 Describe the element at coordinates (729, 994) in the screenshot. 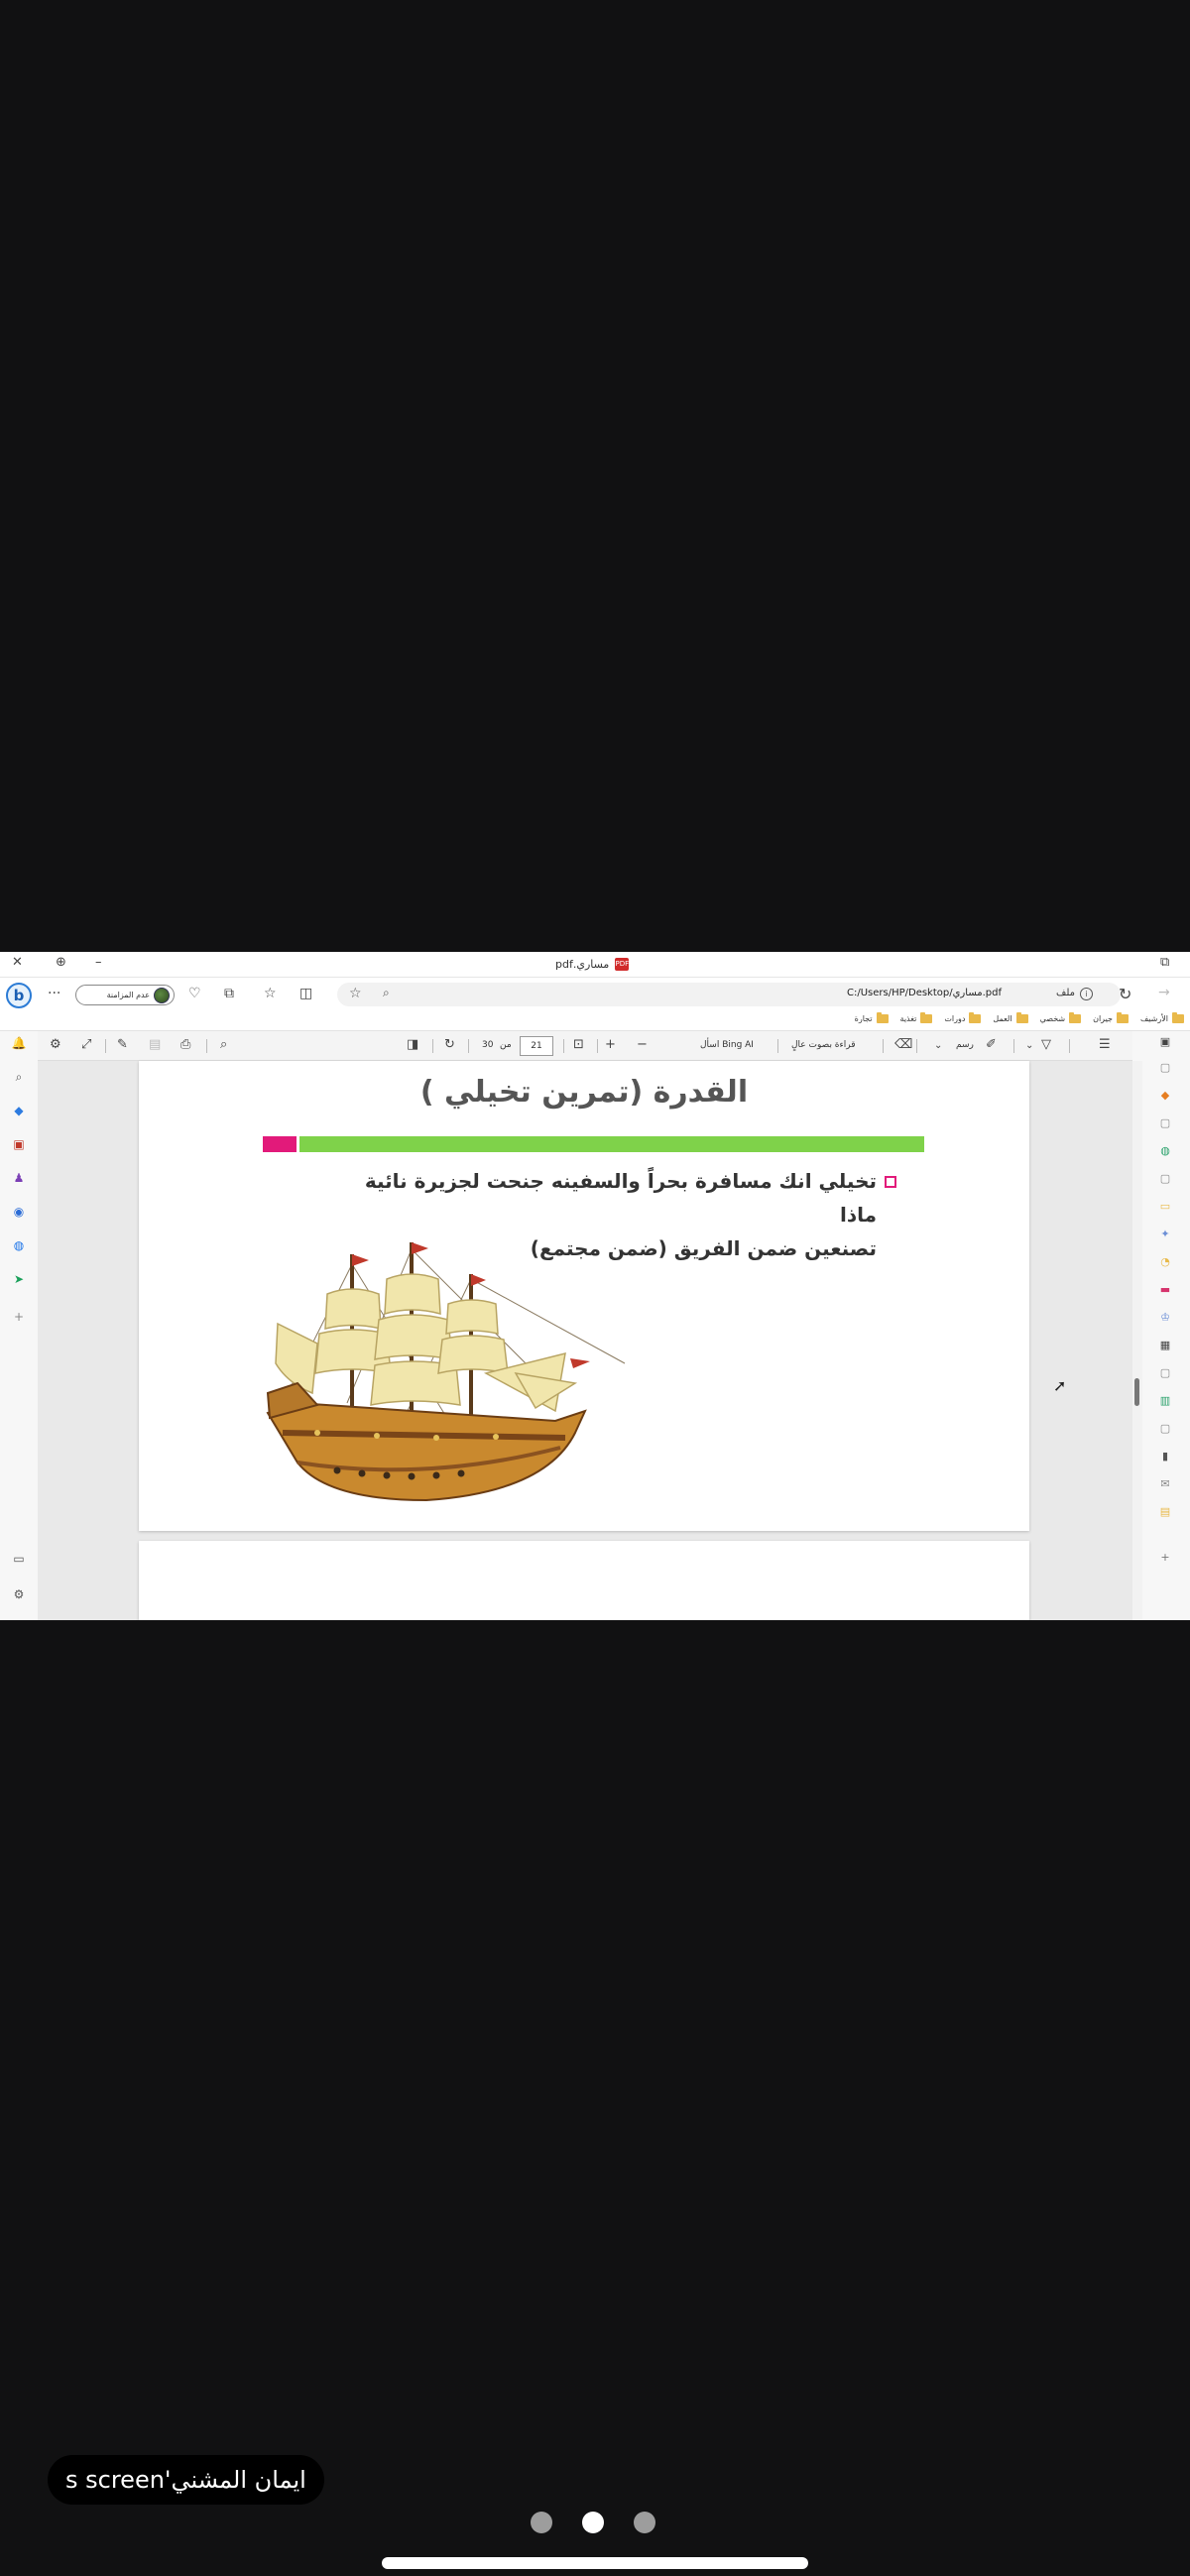

I see `address-bar: ☆ ⌕ C:/Users/HP/Desktop/مساري.pdf ملف i` at that location.